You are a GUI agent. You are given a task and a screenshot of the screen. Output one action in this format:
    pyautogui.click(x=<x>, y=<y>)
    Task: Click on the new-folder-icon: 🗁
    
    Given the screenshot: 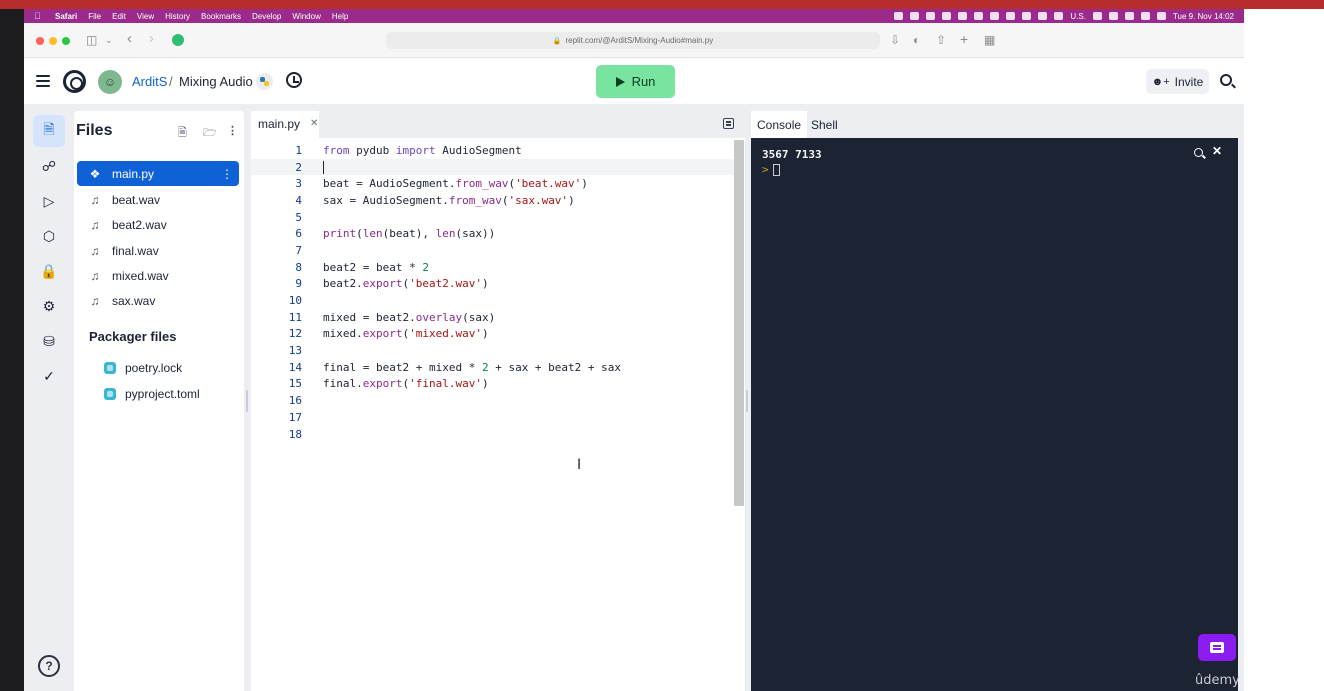 What is the action you would take?
    pyautogui.click(x=210, y=133)
    